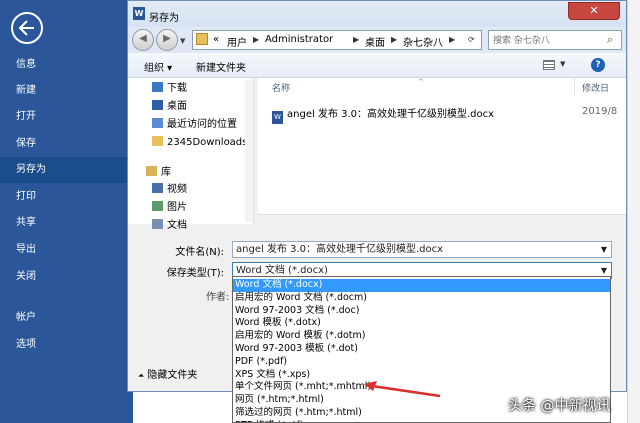 The height and width of the screenshot is (423, 640). What do you see at coordinates (157, 224) in the screenshot?
I see `documents-icon` at bounding box center [157, 224].